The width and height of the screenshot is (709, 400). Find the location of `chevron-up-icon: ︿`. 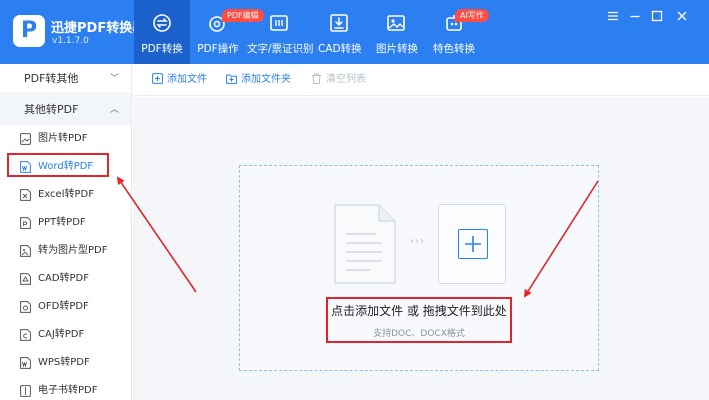

chevron-up-icon: ︿ is located at coordinates (114, 110).